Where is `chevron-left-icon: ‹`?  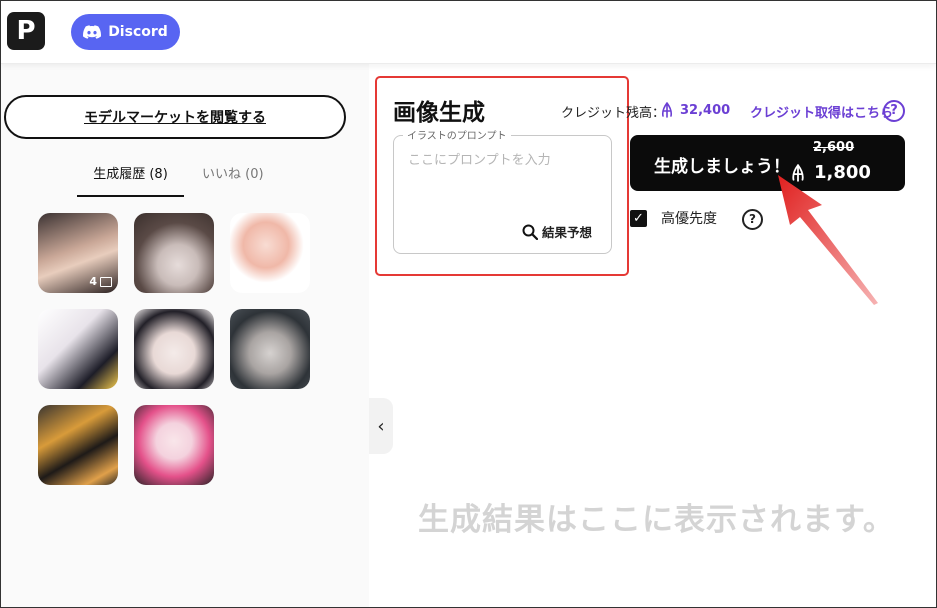
chevron-left-icon: ‹ is located at coordinates (381, 426).